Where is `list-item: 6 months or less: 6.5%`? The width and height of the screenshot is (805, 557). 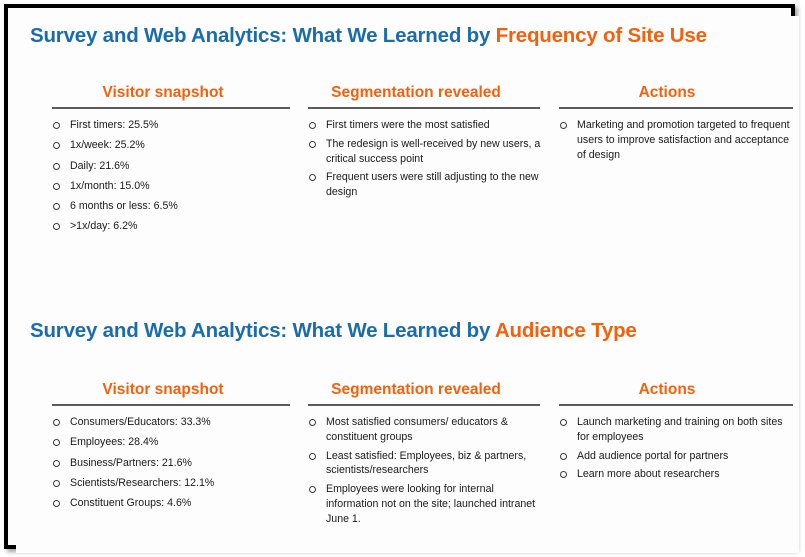 list-item: 6 months or less: 6.5% is located at coordinates (163, 206).